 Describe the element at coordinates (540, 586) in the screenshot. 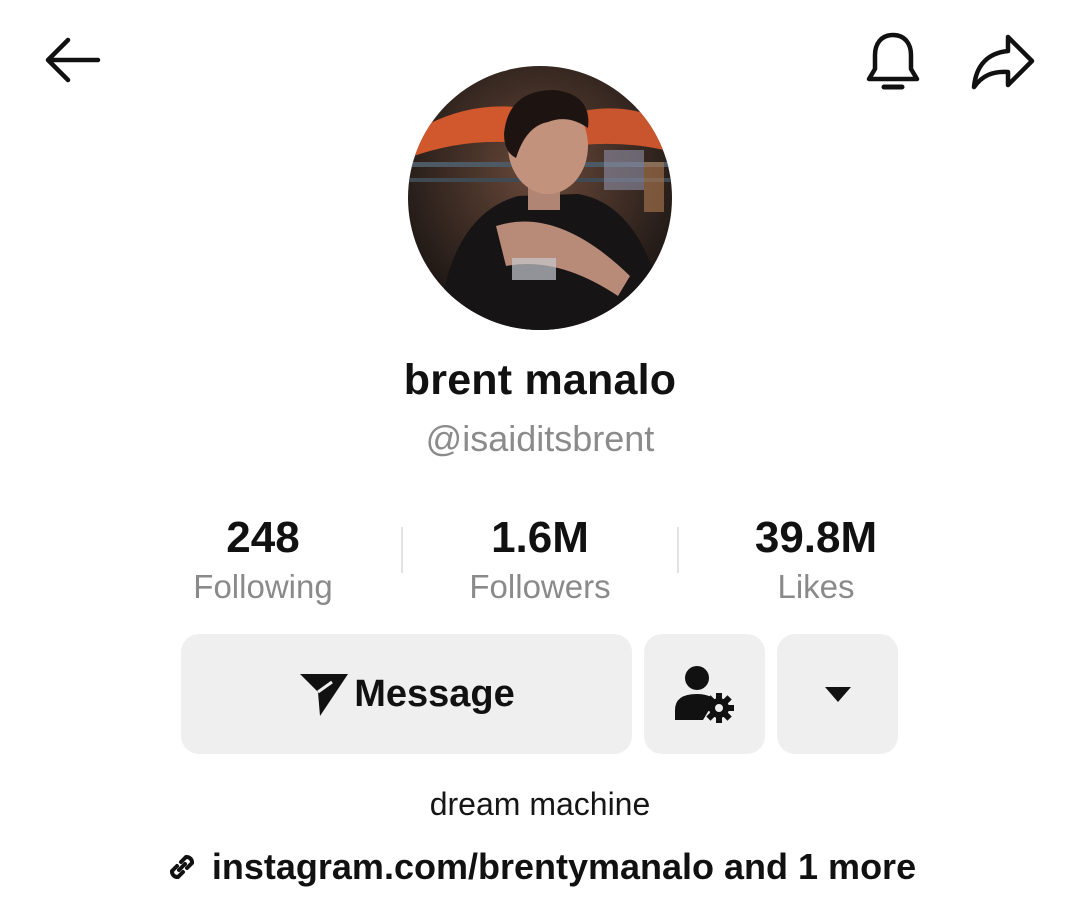

I see `stat-label: Followers` at that location.